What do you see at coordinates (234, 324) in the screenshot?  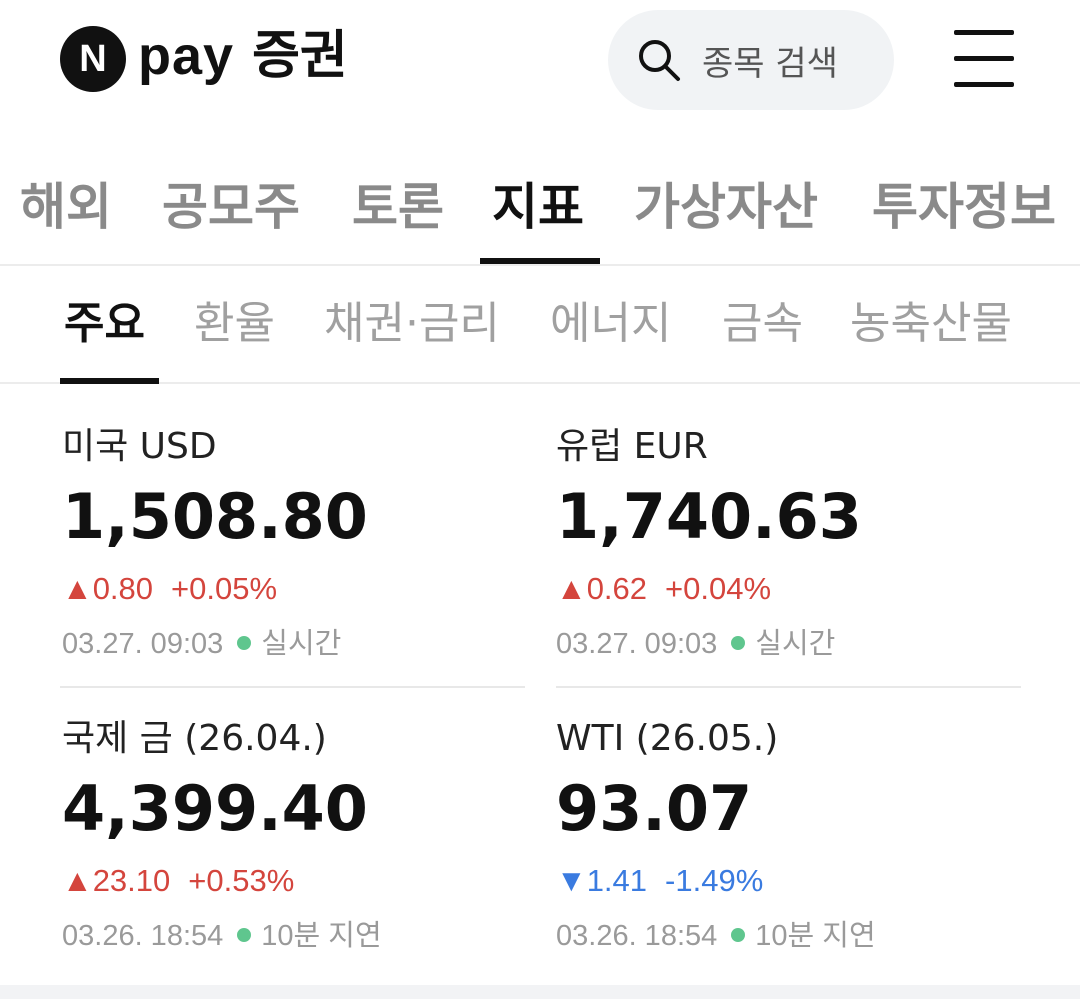 I see `subtab-exchange-rate: 환율` at bounding box center [234, 324].